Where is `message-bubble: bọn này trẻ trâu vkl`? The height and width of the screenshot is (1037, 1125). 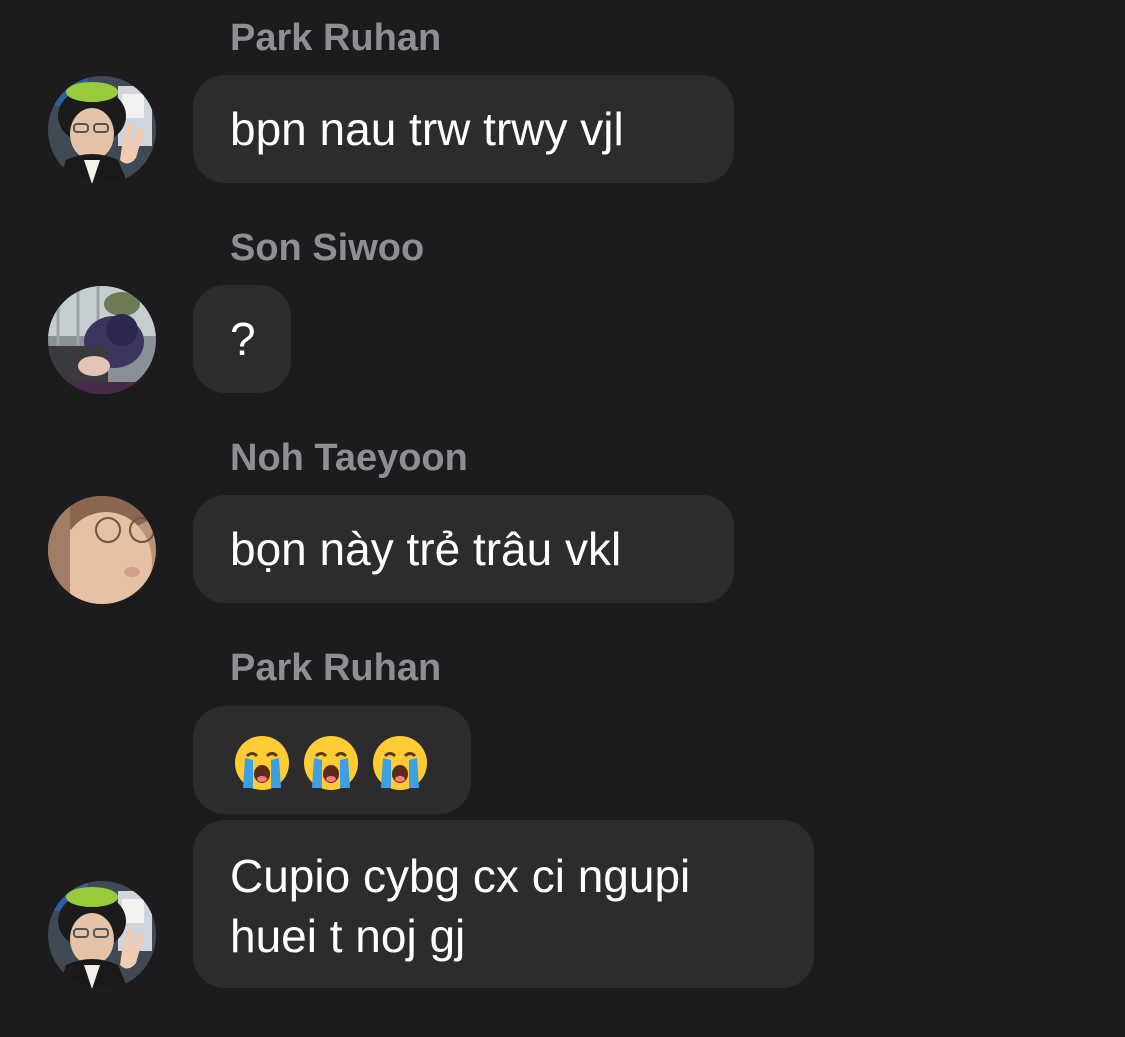 message-bubble: bọn này trẻ trâu vkl is located at coordinates (463, 549).